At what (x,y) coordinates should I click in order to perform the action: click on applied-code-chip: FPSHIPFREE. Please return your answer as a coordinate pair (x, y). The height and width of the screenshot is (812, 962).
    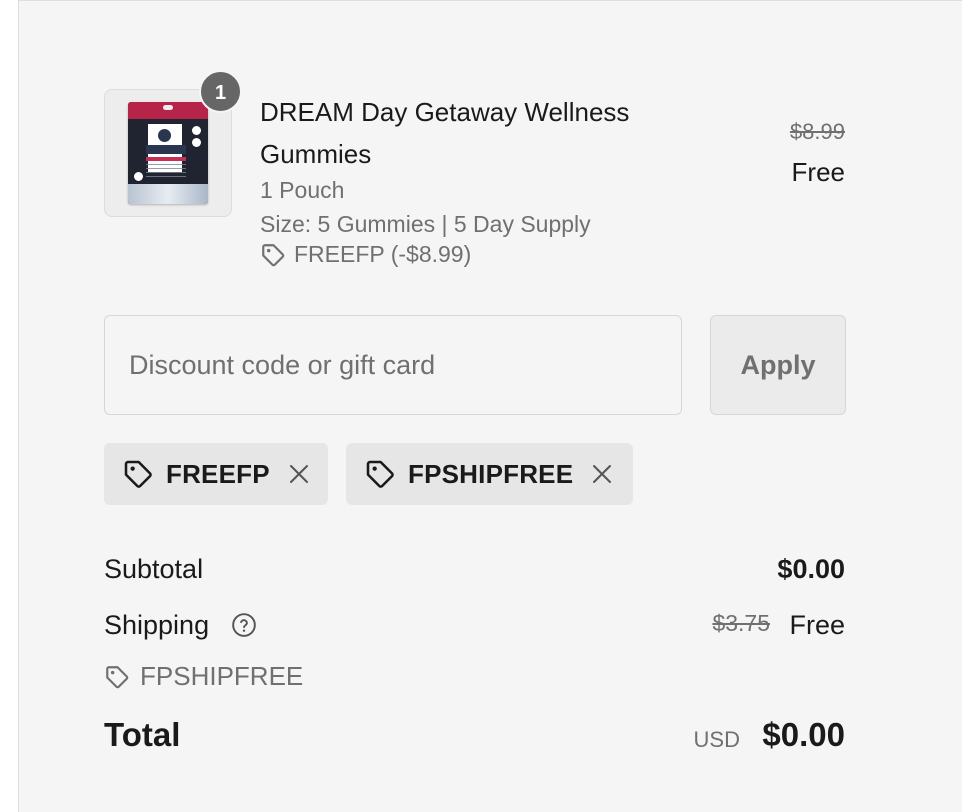
    Looking at the image, I should click on (489, 474).